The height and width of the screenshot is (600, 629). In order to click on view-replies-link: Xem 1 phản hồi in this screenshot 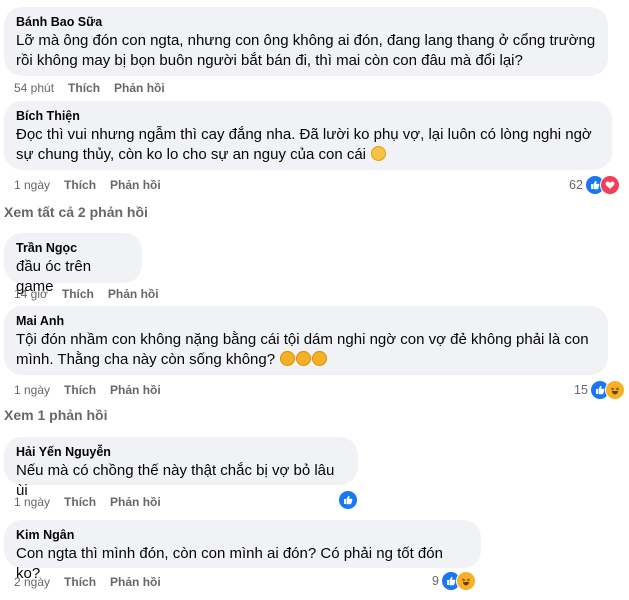, I will do `click(55, 415)`.